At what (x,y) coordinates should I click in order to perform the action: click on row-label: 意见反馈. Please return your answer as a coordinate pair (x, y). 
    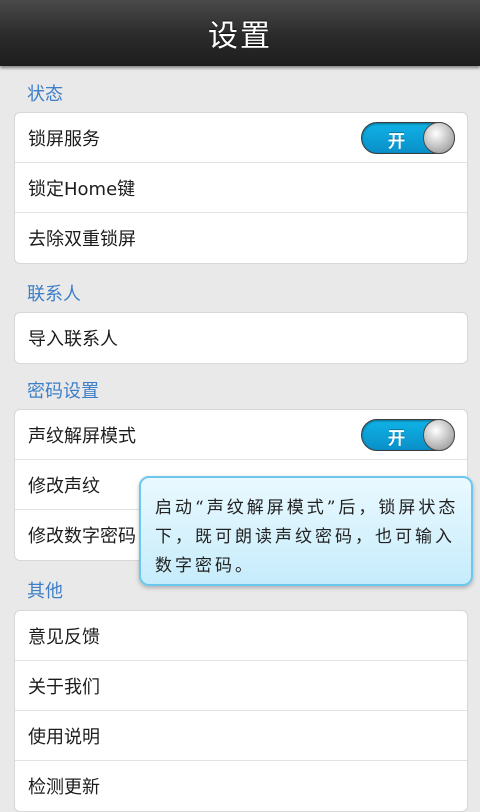
    Looking at the image, I should click on (64, 637).